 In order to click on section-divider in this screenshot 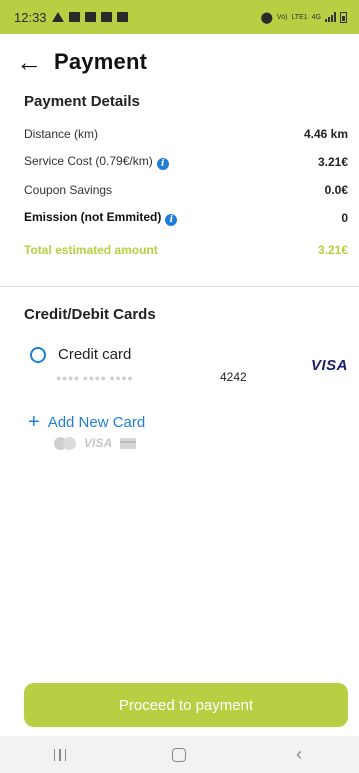, I will do `click(179, 286)`.